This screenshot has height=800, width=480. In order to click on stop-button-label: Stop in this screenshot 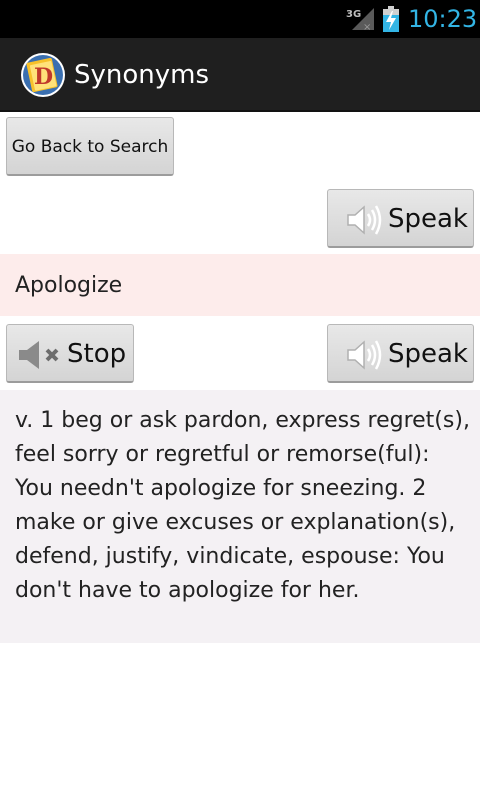, I will do `click(97, 354)`.